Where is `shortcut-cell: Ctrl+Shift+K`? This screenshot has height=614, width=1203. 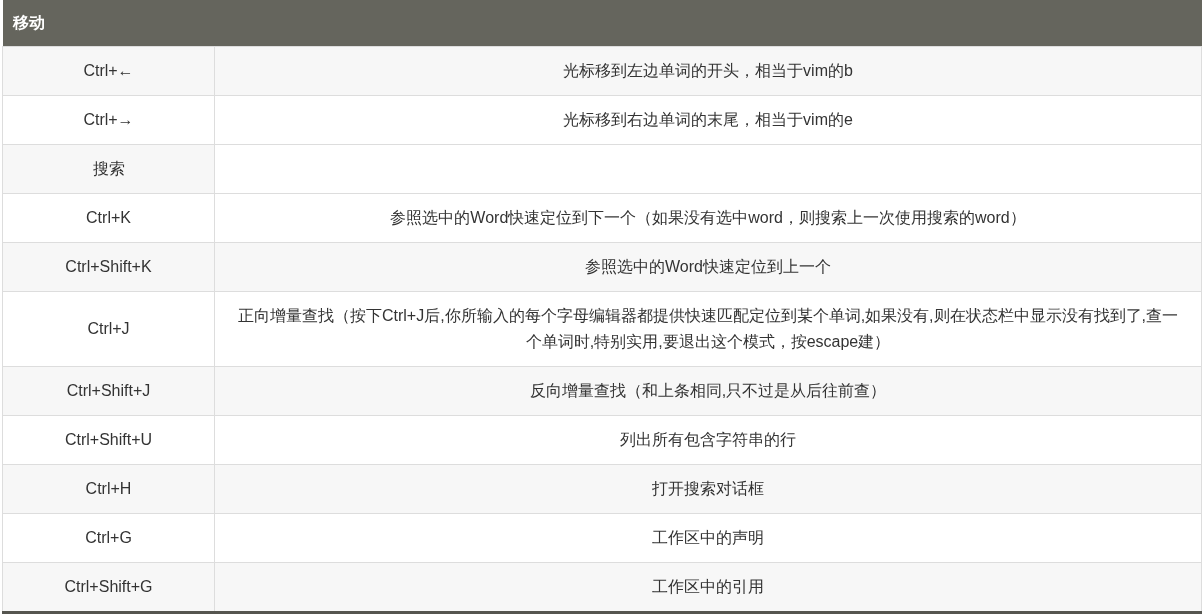
shortcut-cell: Ctrl+Shift+K is located at coordinates (108, 266).